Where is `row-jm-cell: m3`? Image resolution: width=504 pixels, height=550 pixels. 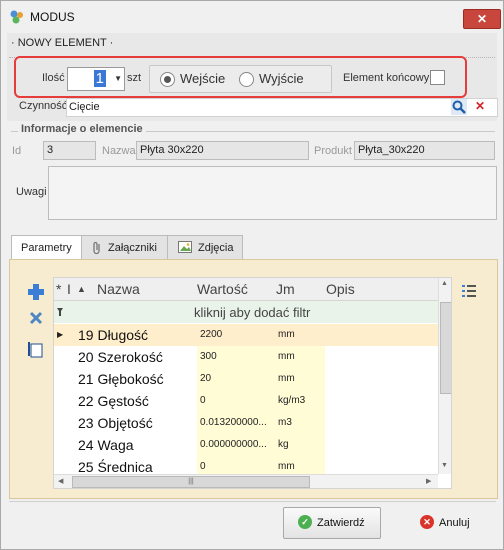
row-jm-cell: m3 is located at coordinates (300, 423).